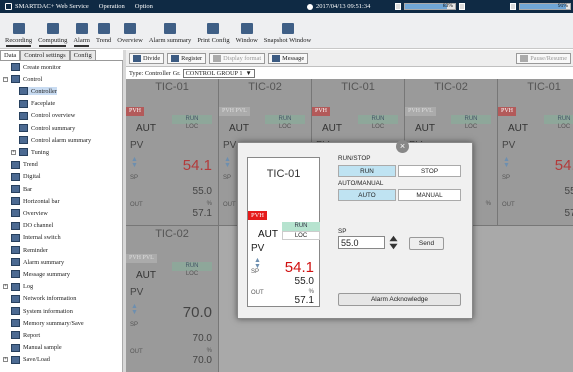 This screenshot has width=573, height=372. I want to click on sidebar-item: Digital, so click(26, 176).